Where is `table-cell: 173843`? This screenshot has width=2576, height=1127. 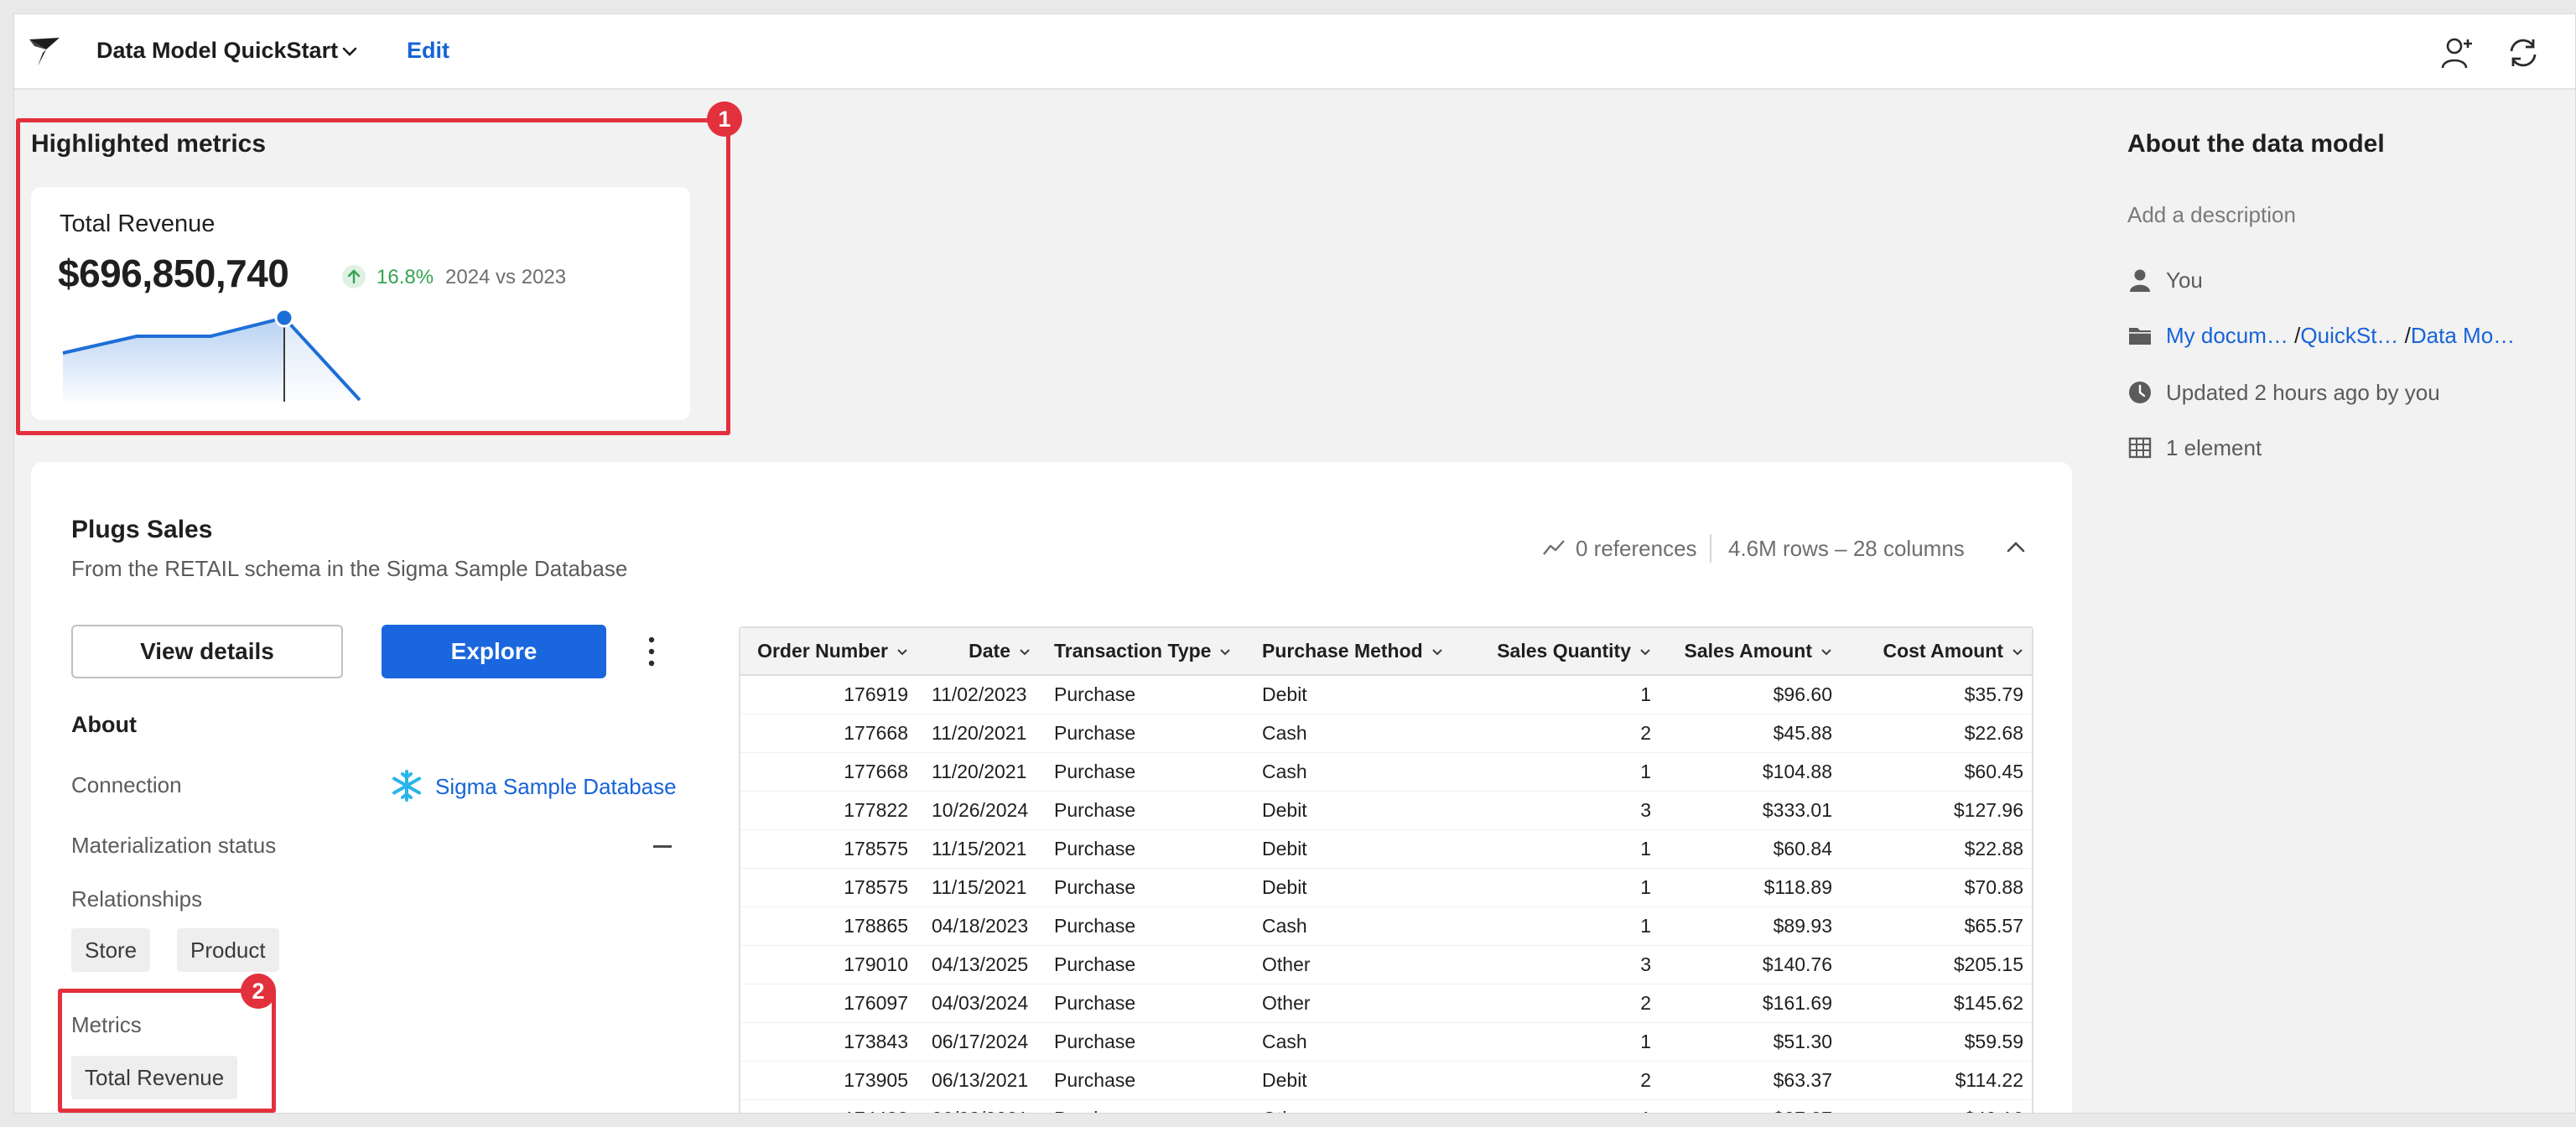 table-cell: 173843 is located at coordinates (830, 1042).